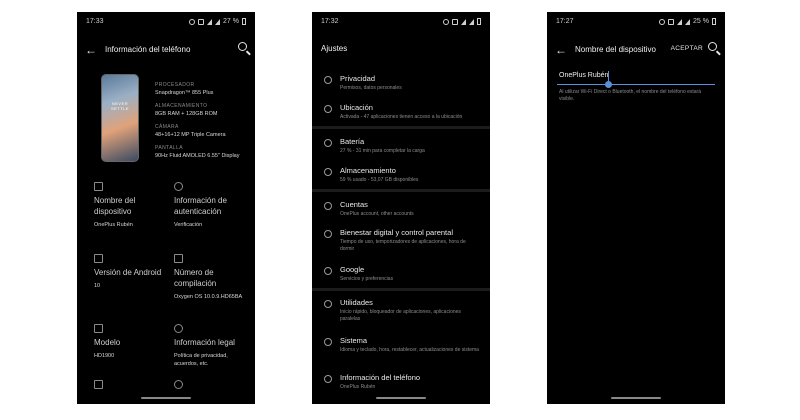  Describe the element at coordinates (608, 84) in the screenshot. I see `cursor-handle` at that location.